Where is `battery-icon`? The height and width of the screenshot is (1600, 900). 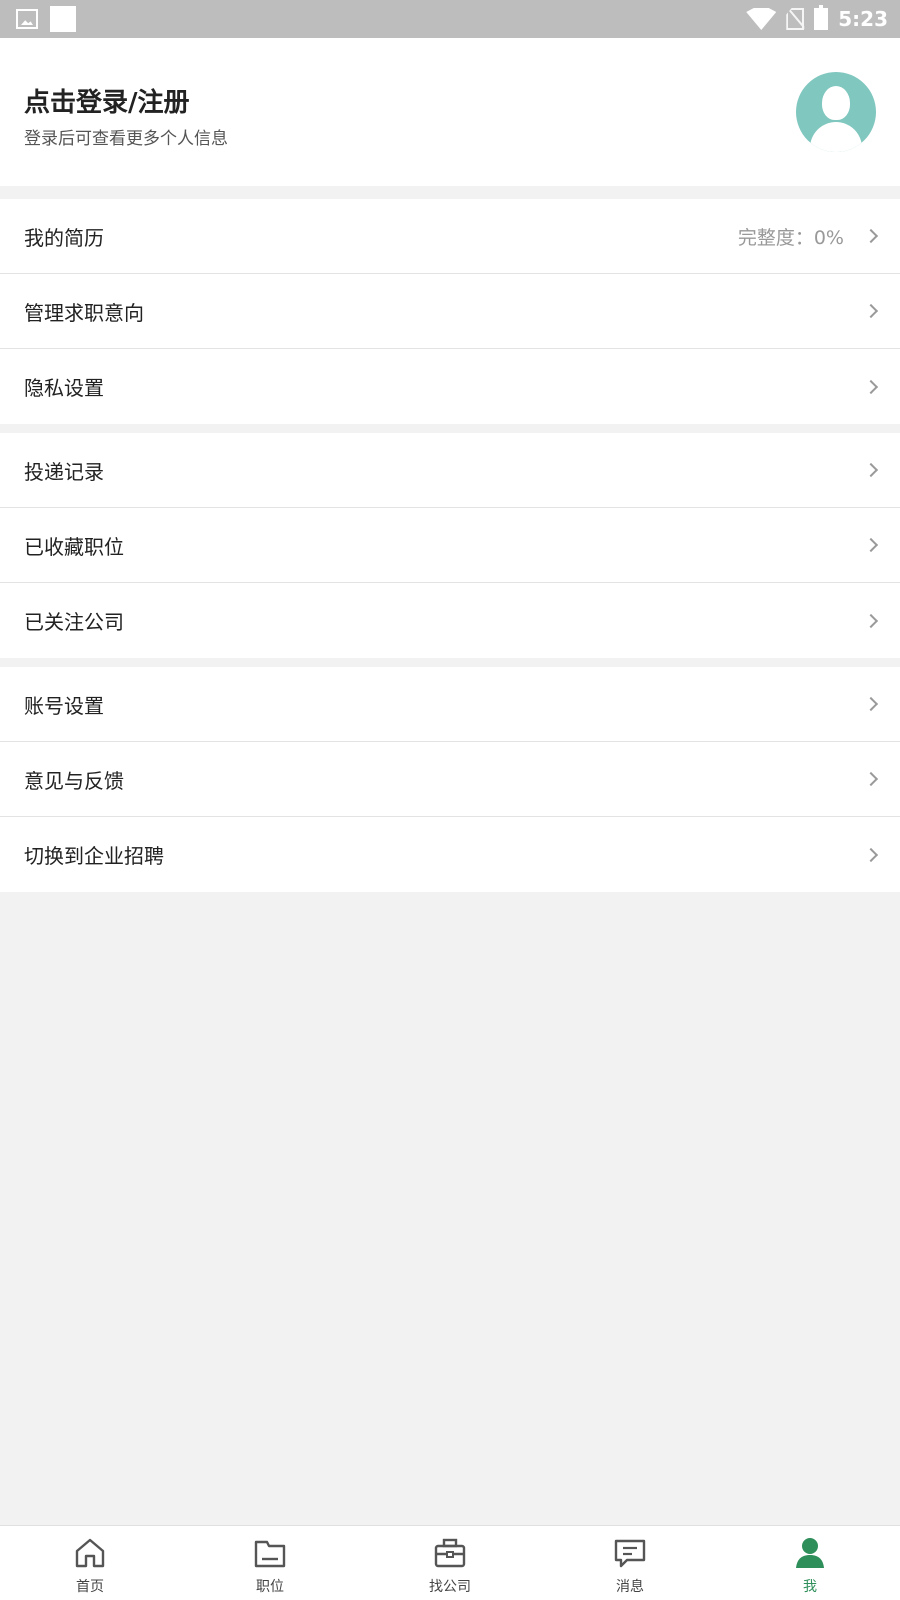 battery-icon is located at coordinates (821, 17).